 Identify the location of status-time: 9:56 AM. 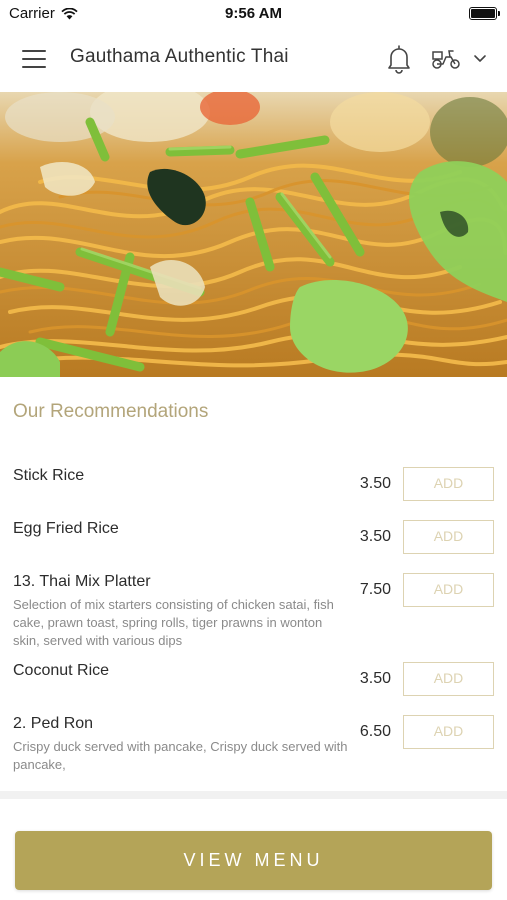
(253, 13).